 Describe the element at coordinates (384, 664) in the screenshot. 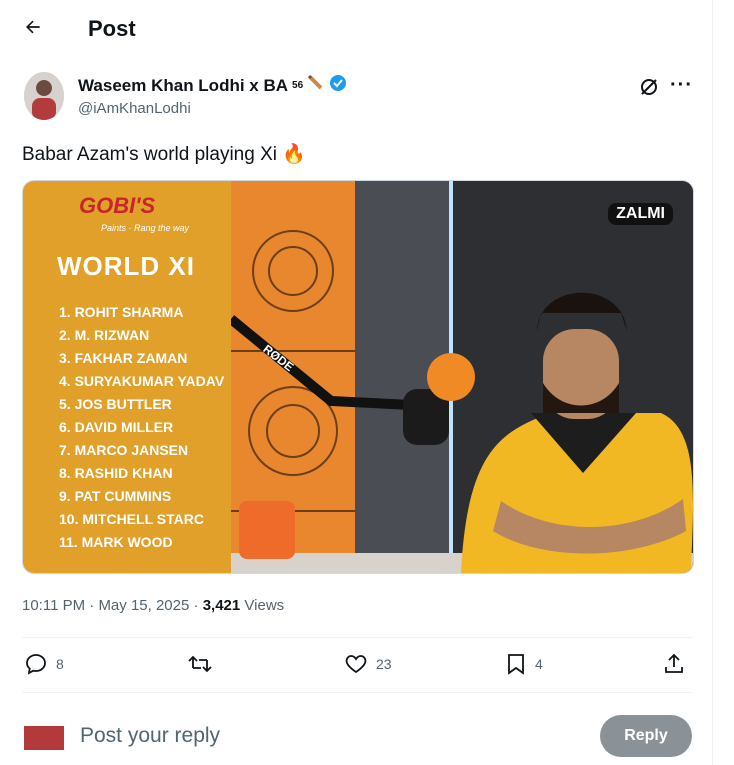

I see `like-count: 23` at that location.